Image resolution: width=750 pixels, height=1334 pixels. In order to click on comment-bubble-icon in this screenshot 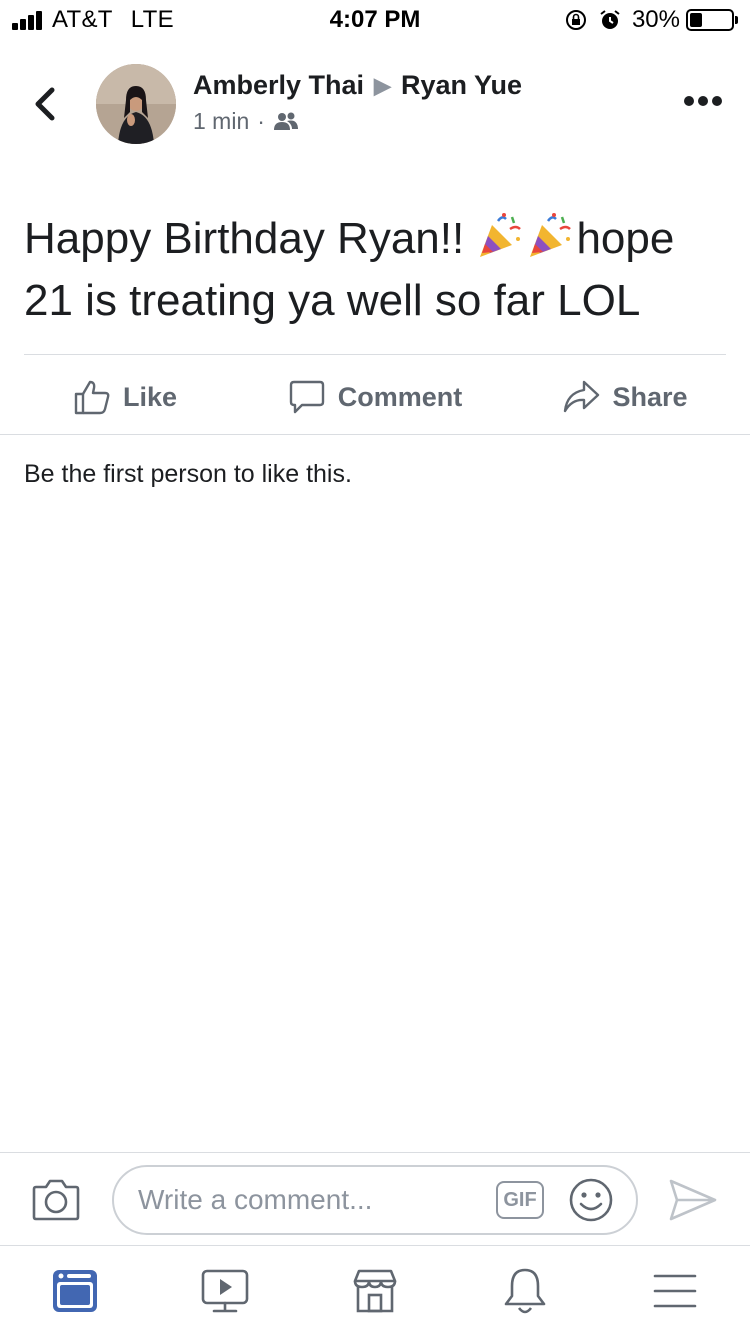, I will do `click(306, 397)`.